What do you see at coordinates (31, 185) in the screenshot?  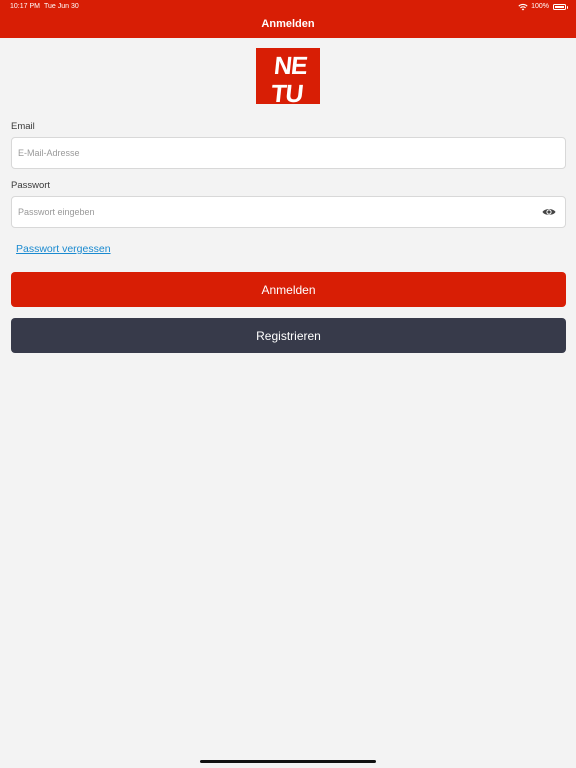 I see `password-label: Passwort` at bounding box center [31, 185].